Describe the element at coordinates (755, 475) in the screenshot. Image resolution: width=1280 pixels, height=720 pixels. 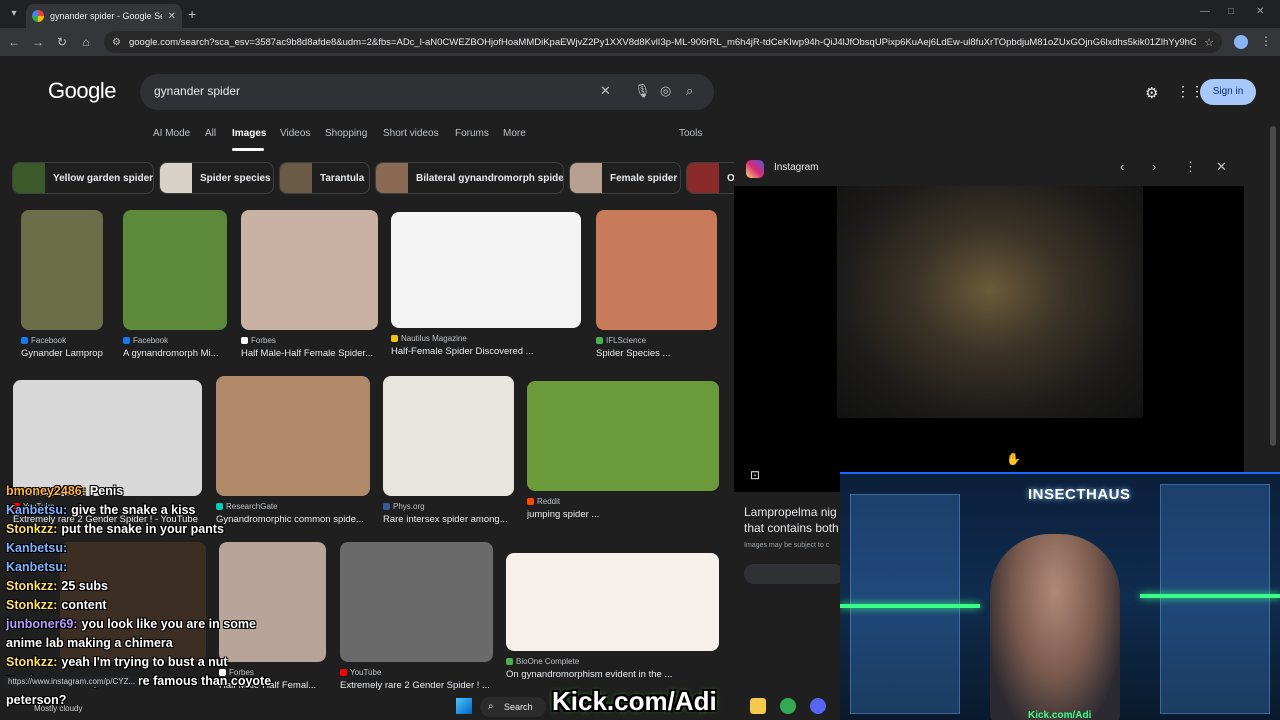
I see `lens-icon: ⊡` at that location.